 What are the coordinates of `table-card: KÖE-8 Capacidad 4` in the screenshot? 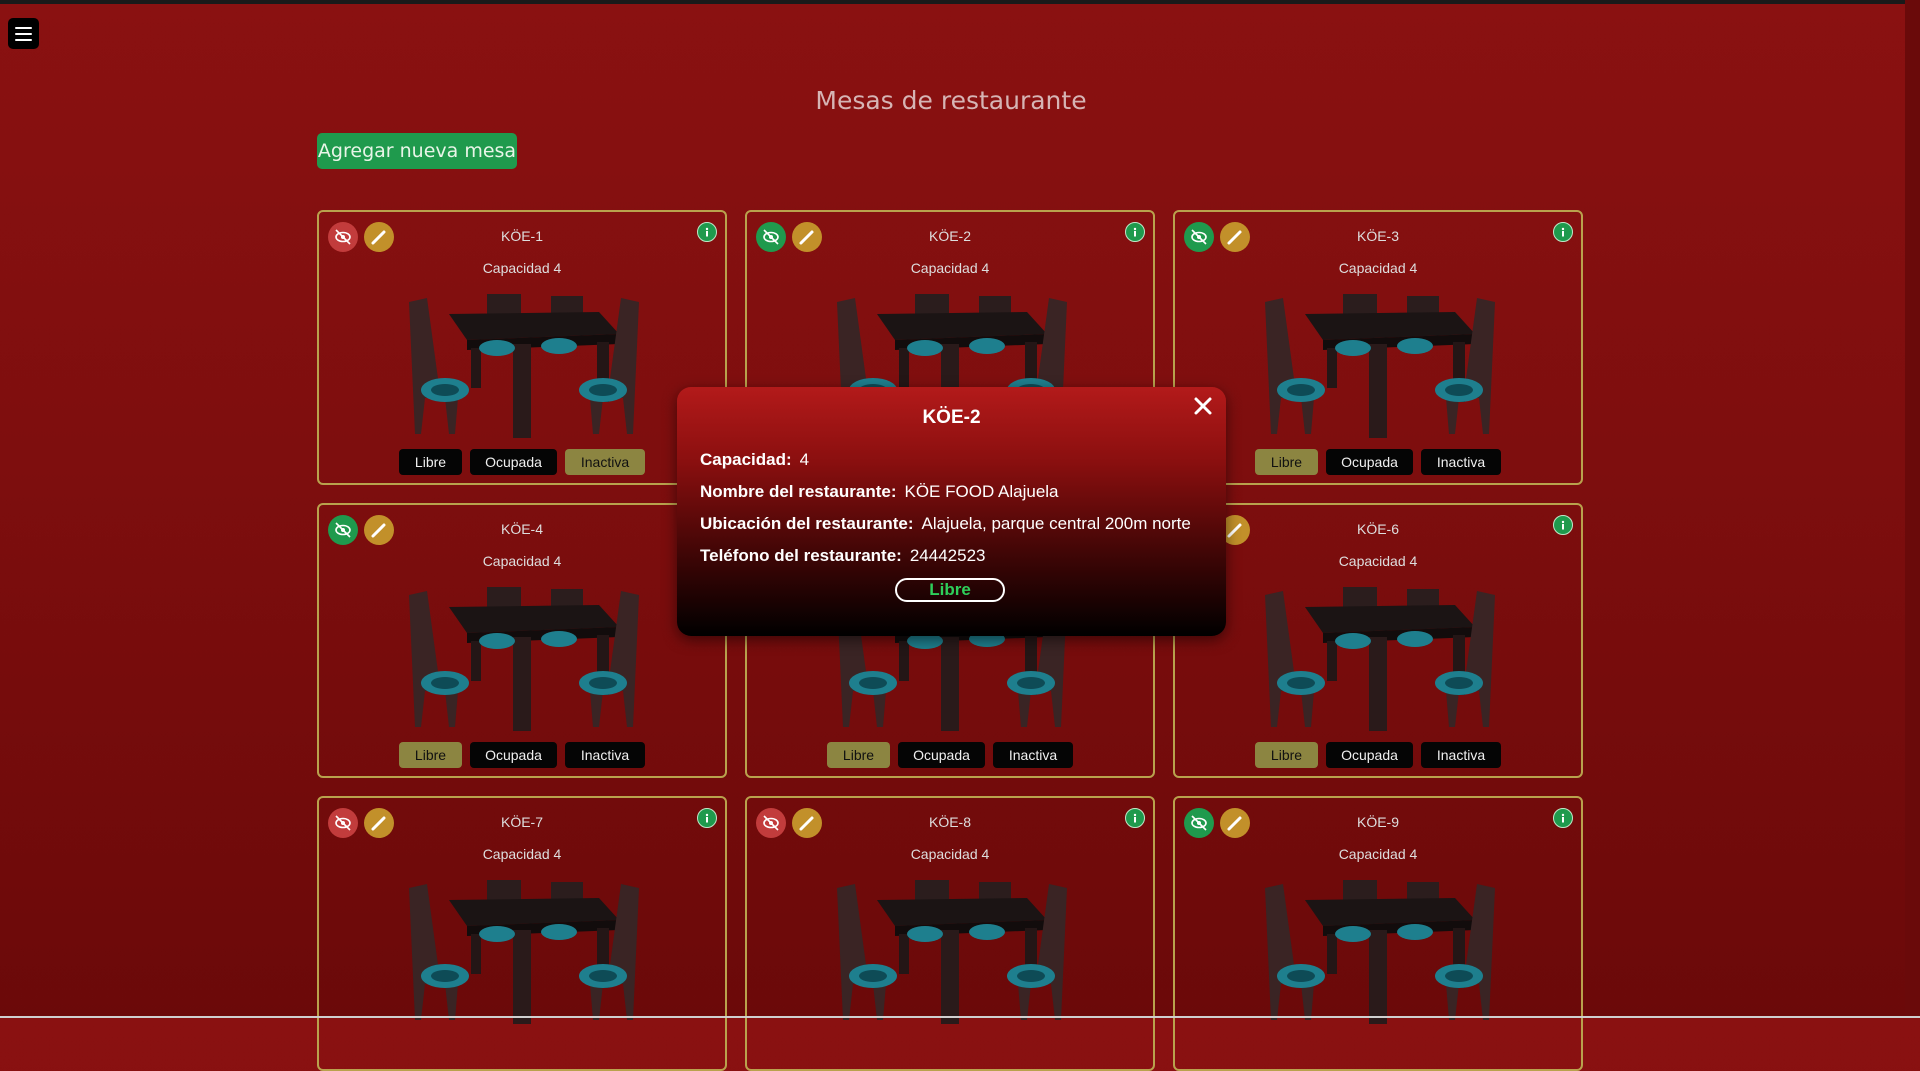 It's located at (950, 933).